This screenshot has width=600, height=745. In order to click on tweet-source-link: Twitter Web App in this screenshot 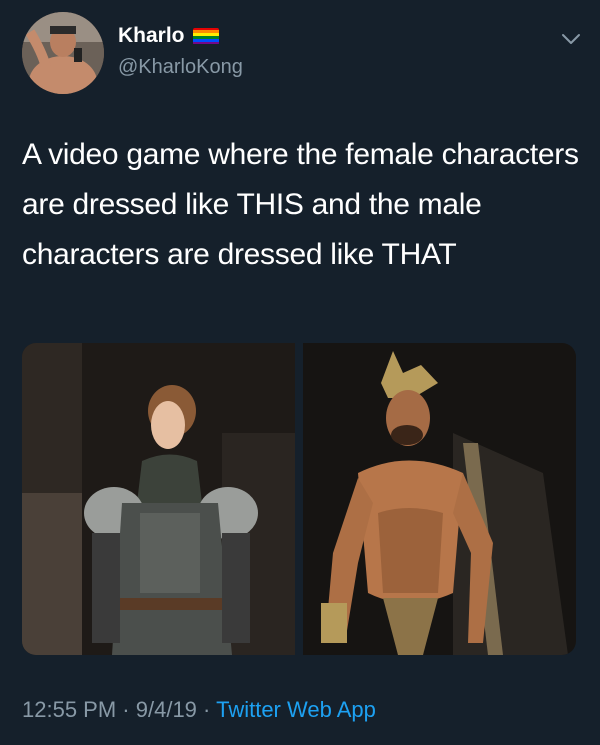, I will do `click(296, 709)`.